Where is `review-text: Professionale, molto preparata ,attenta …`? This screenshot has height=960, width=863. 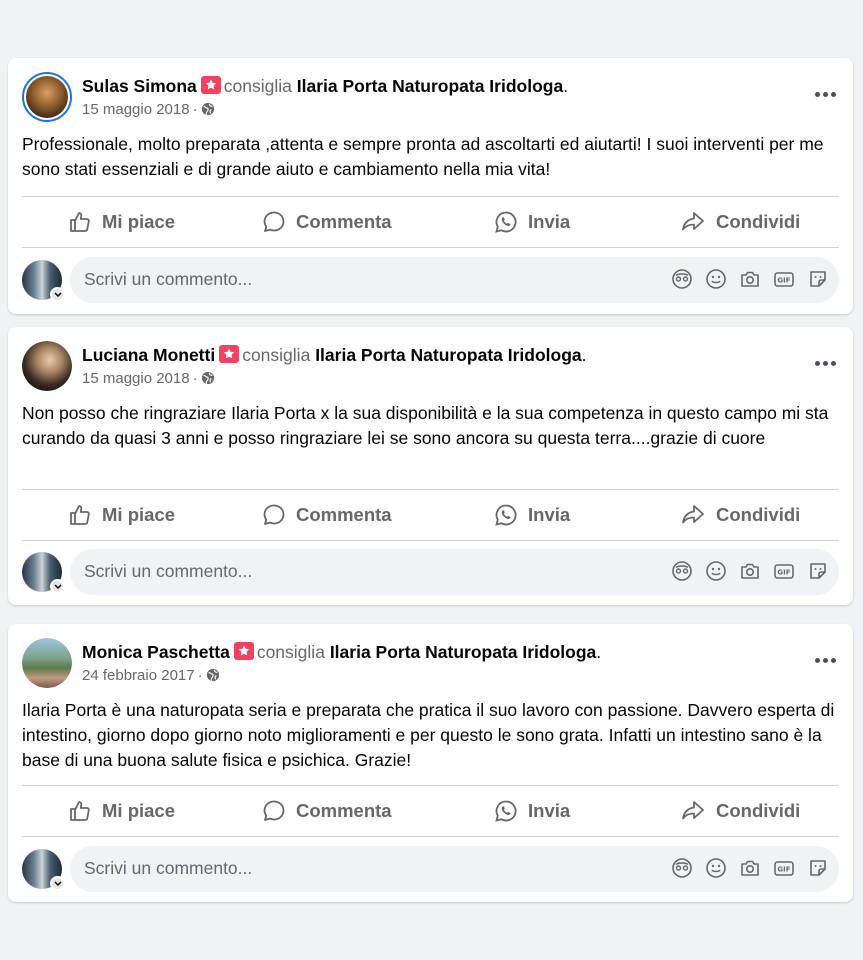 review-text: Professionale, molto preparata ,attenta … is located at coordinates (423, 156).